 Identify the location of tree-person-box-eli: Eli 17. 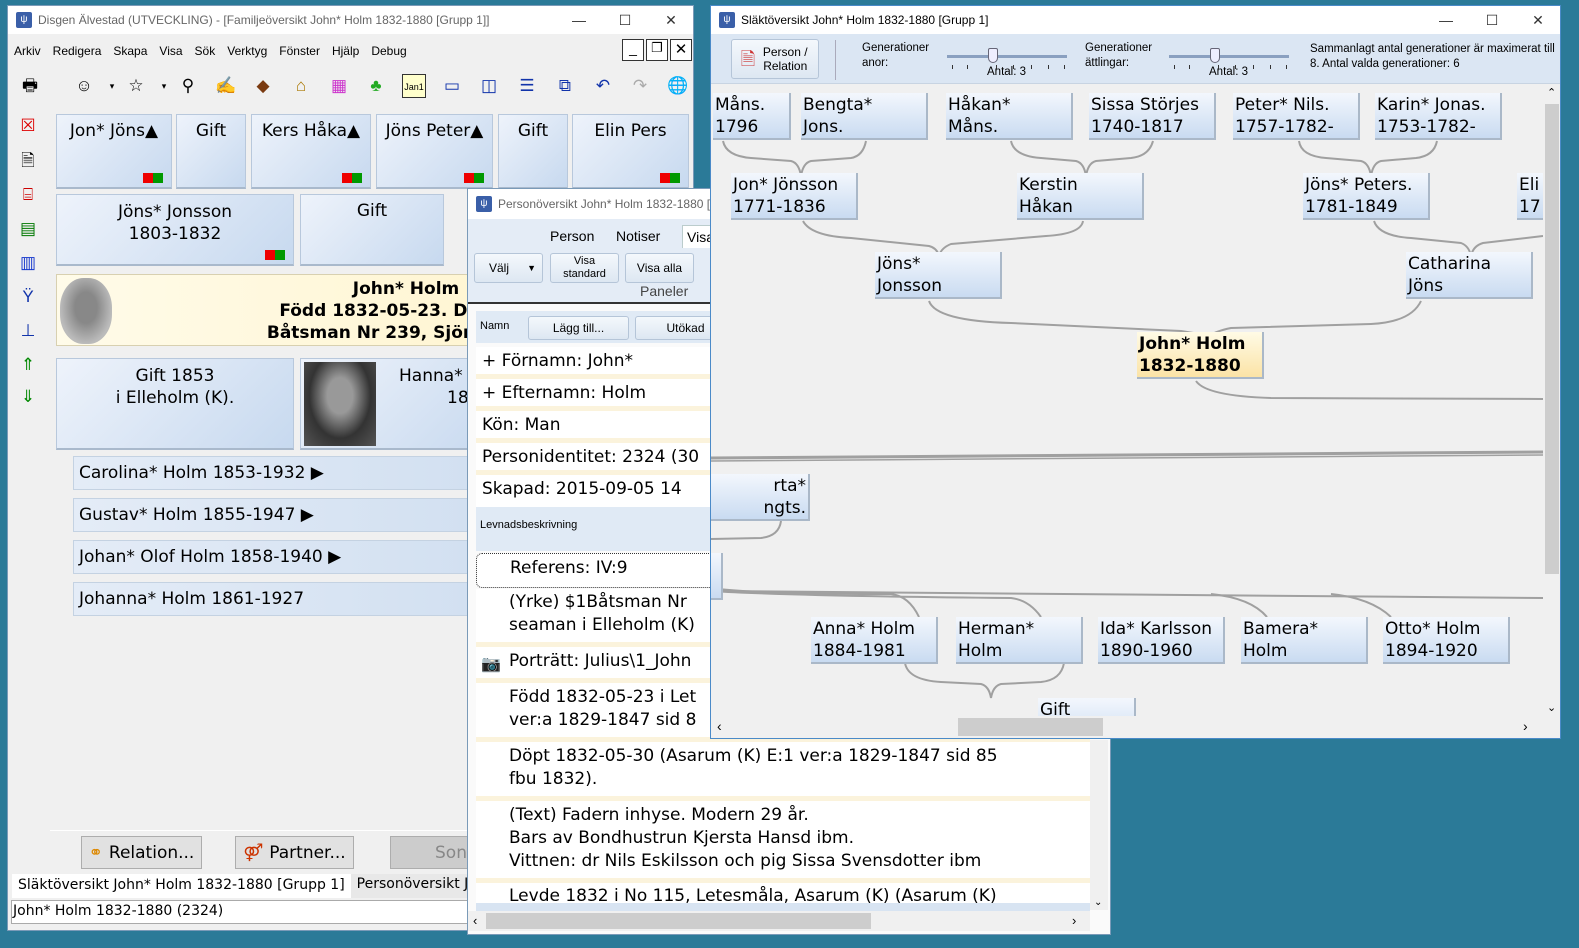
(1530, 196).